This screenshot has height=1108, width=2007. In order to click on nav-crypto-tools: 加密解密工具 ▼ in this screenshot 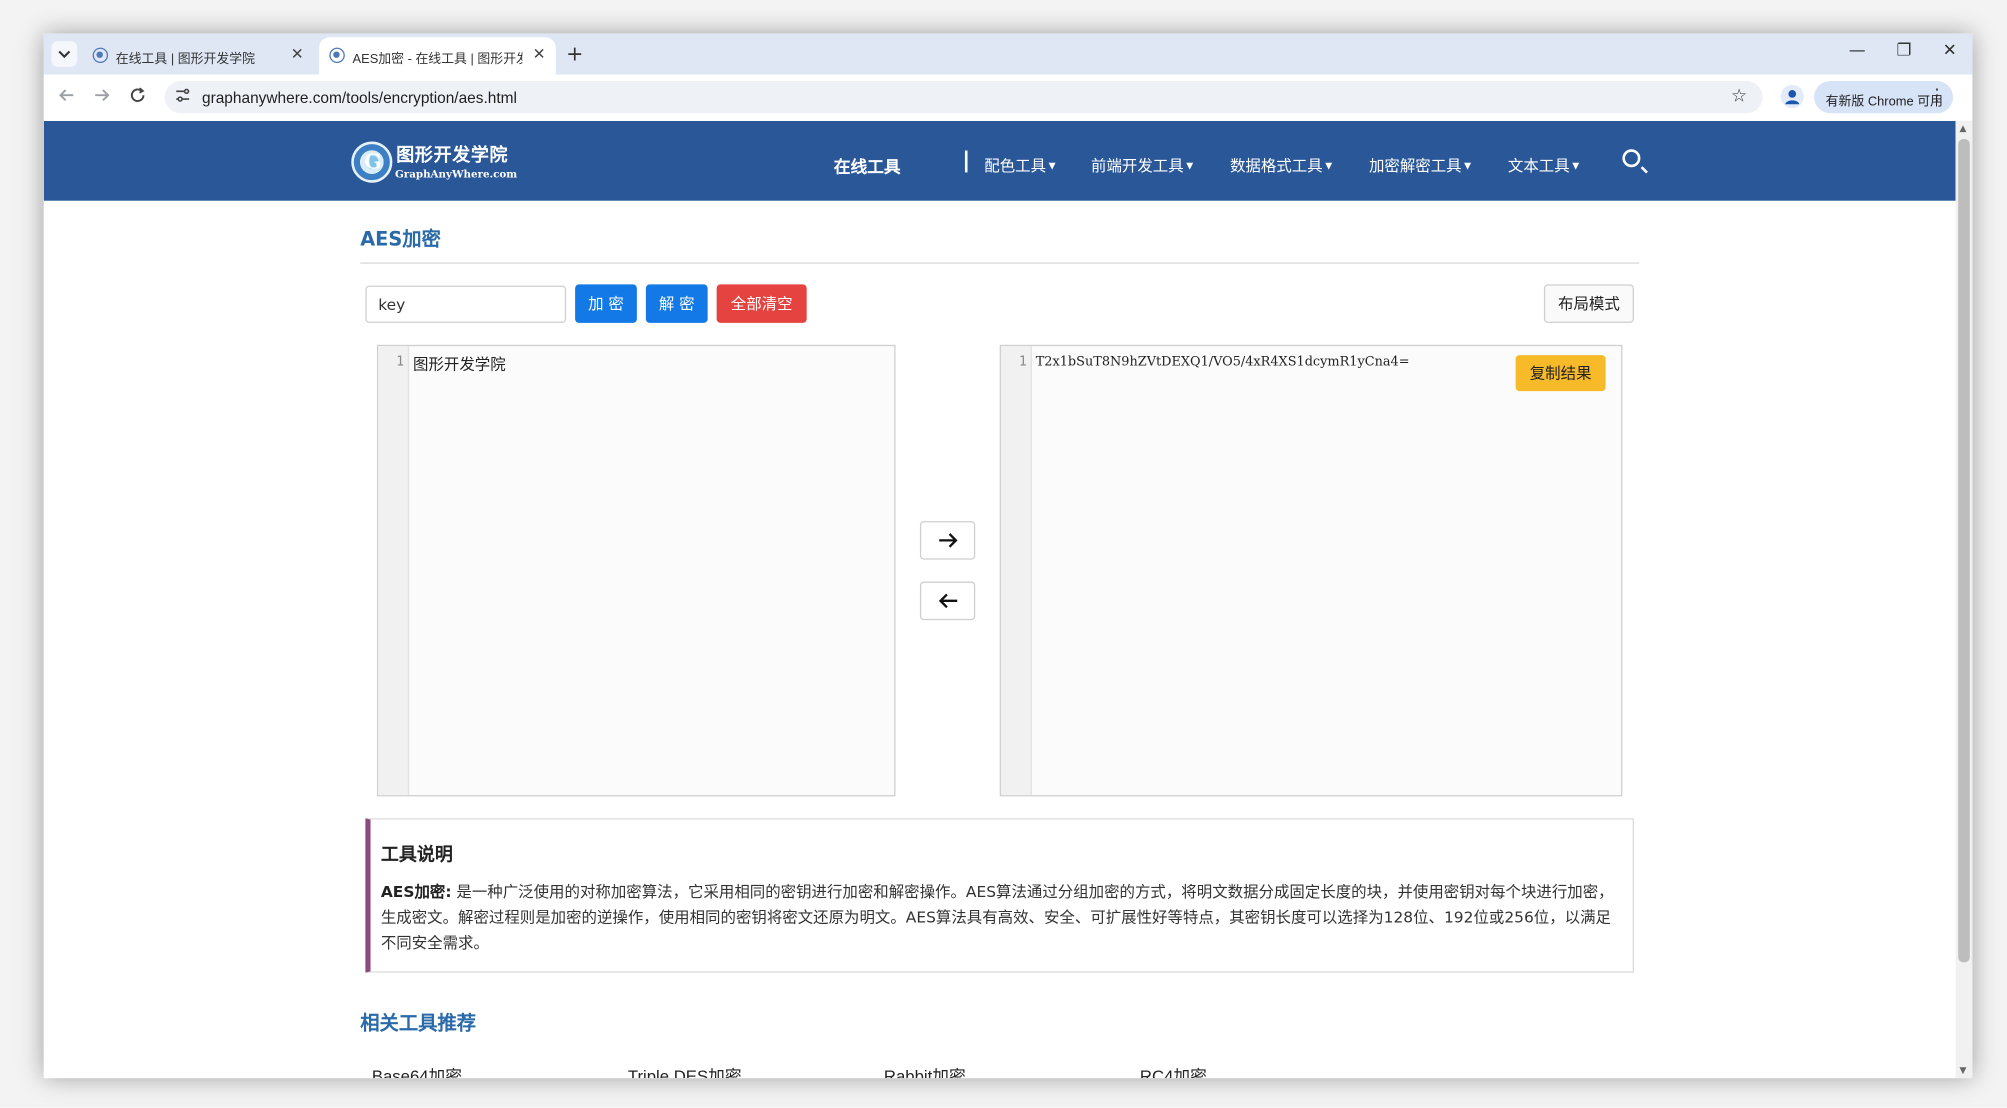, I will do `click(1420, 165)`.